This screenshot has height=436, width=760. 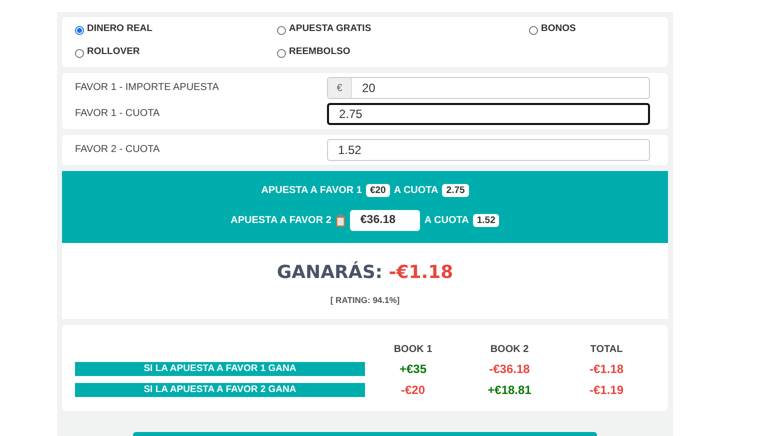 I want to click on radio-option: ROLLOVER, so click(x=107, y=54).